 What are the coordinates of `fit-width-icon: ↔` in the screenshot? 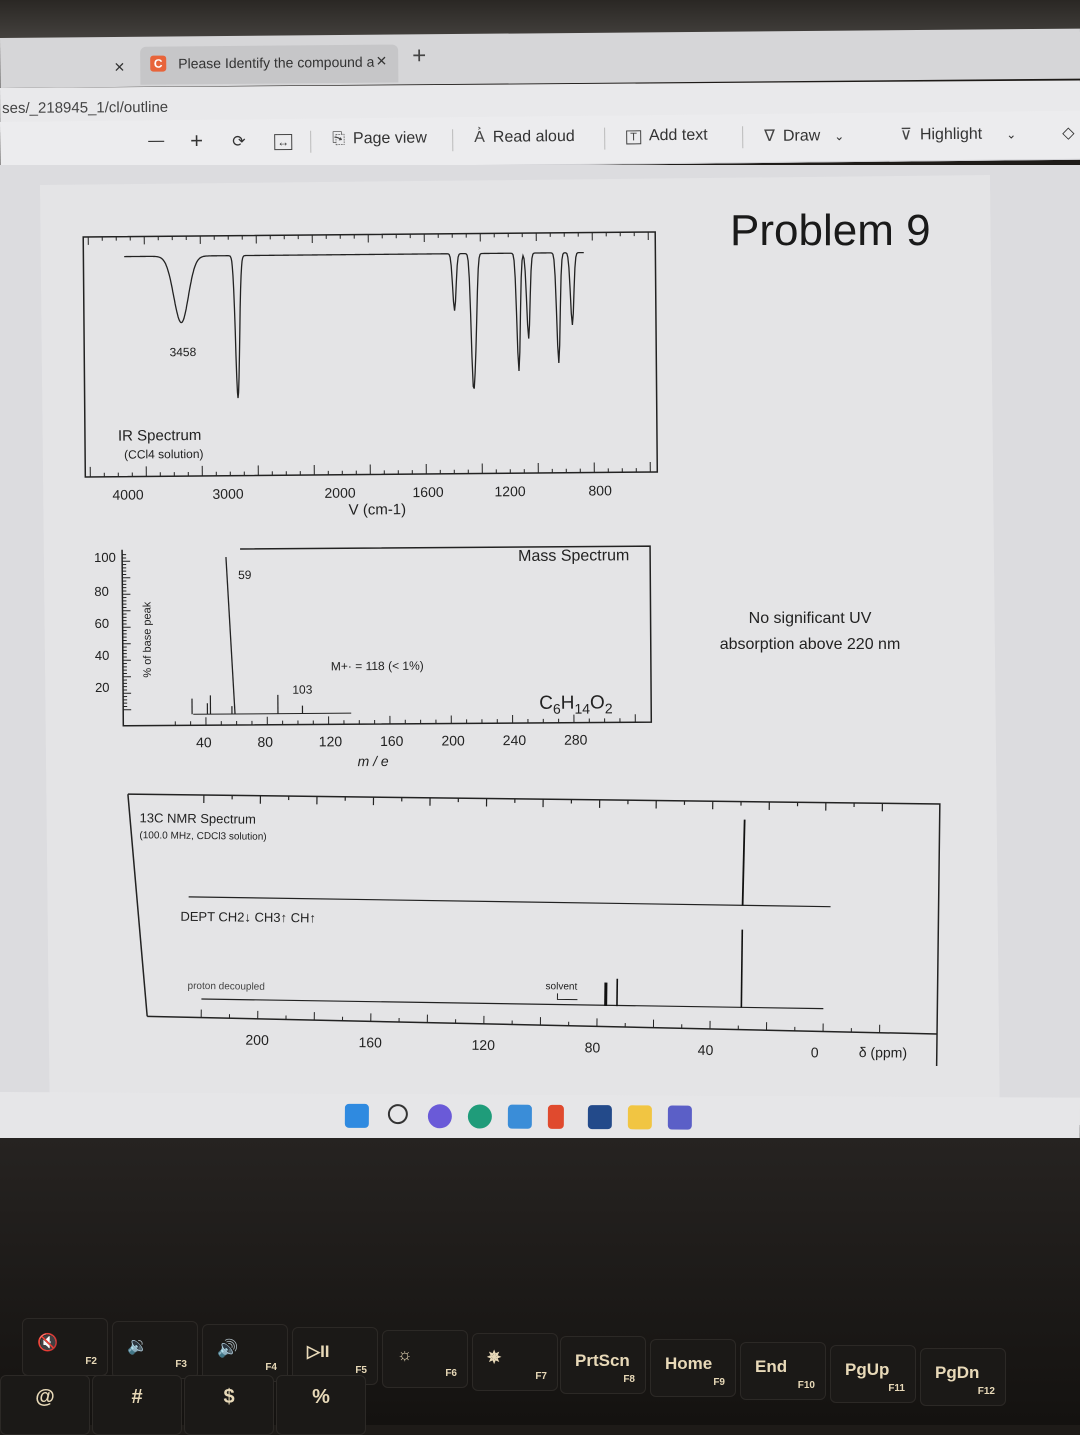 It's located at (283, 142).